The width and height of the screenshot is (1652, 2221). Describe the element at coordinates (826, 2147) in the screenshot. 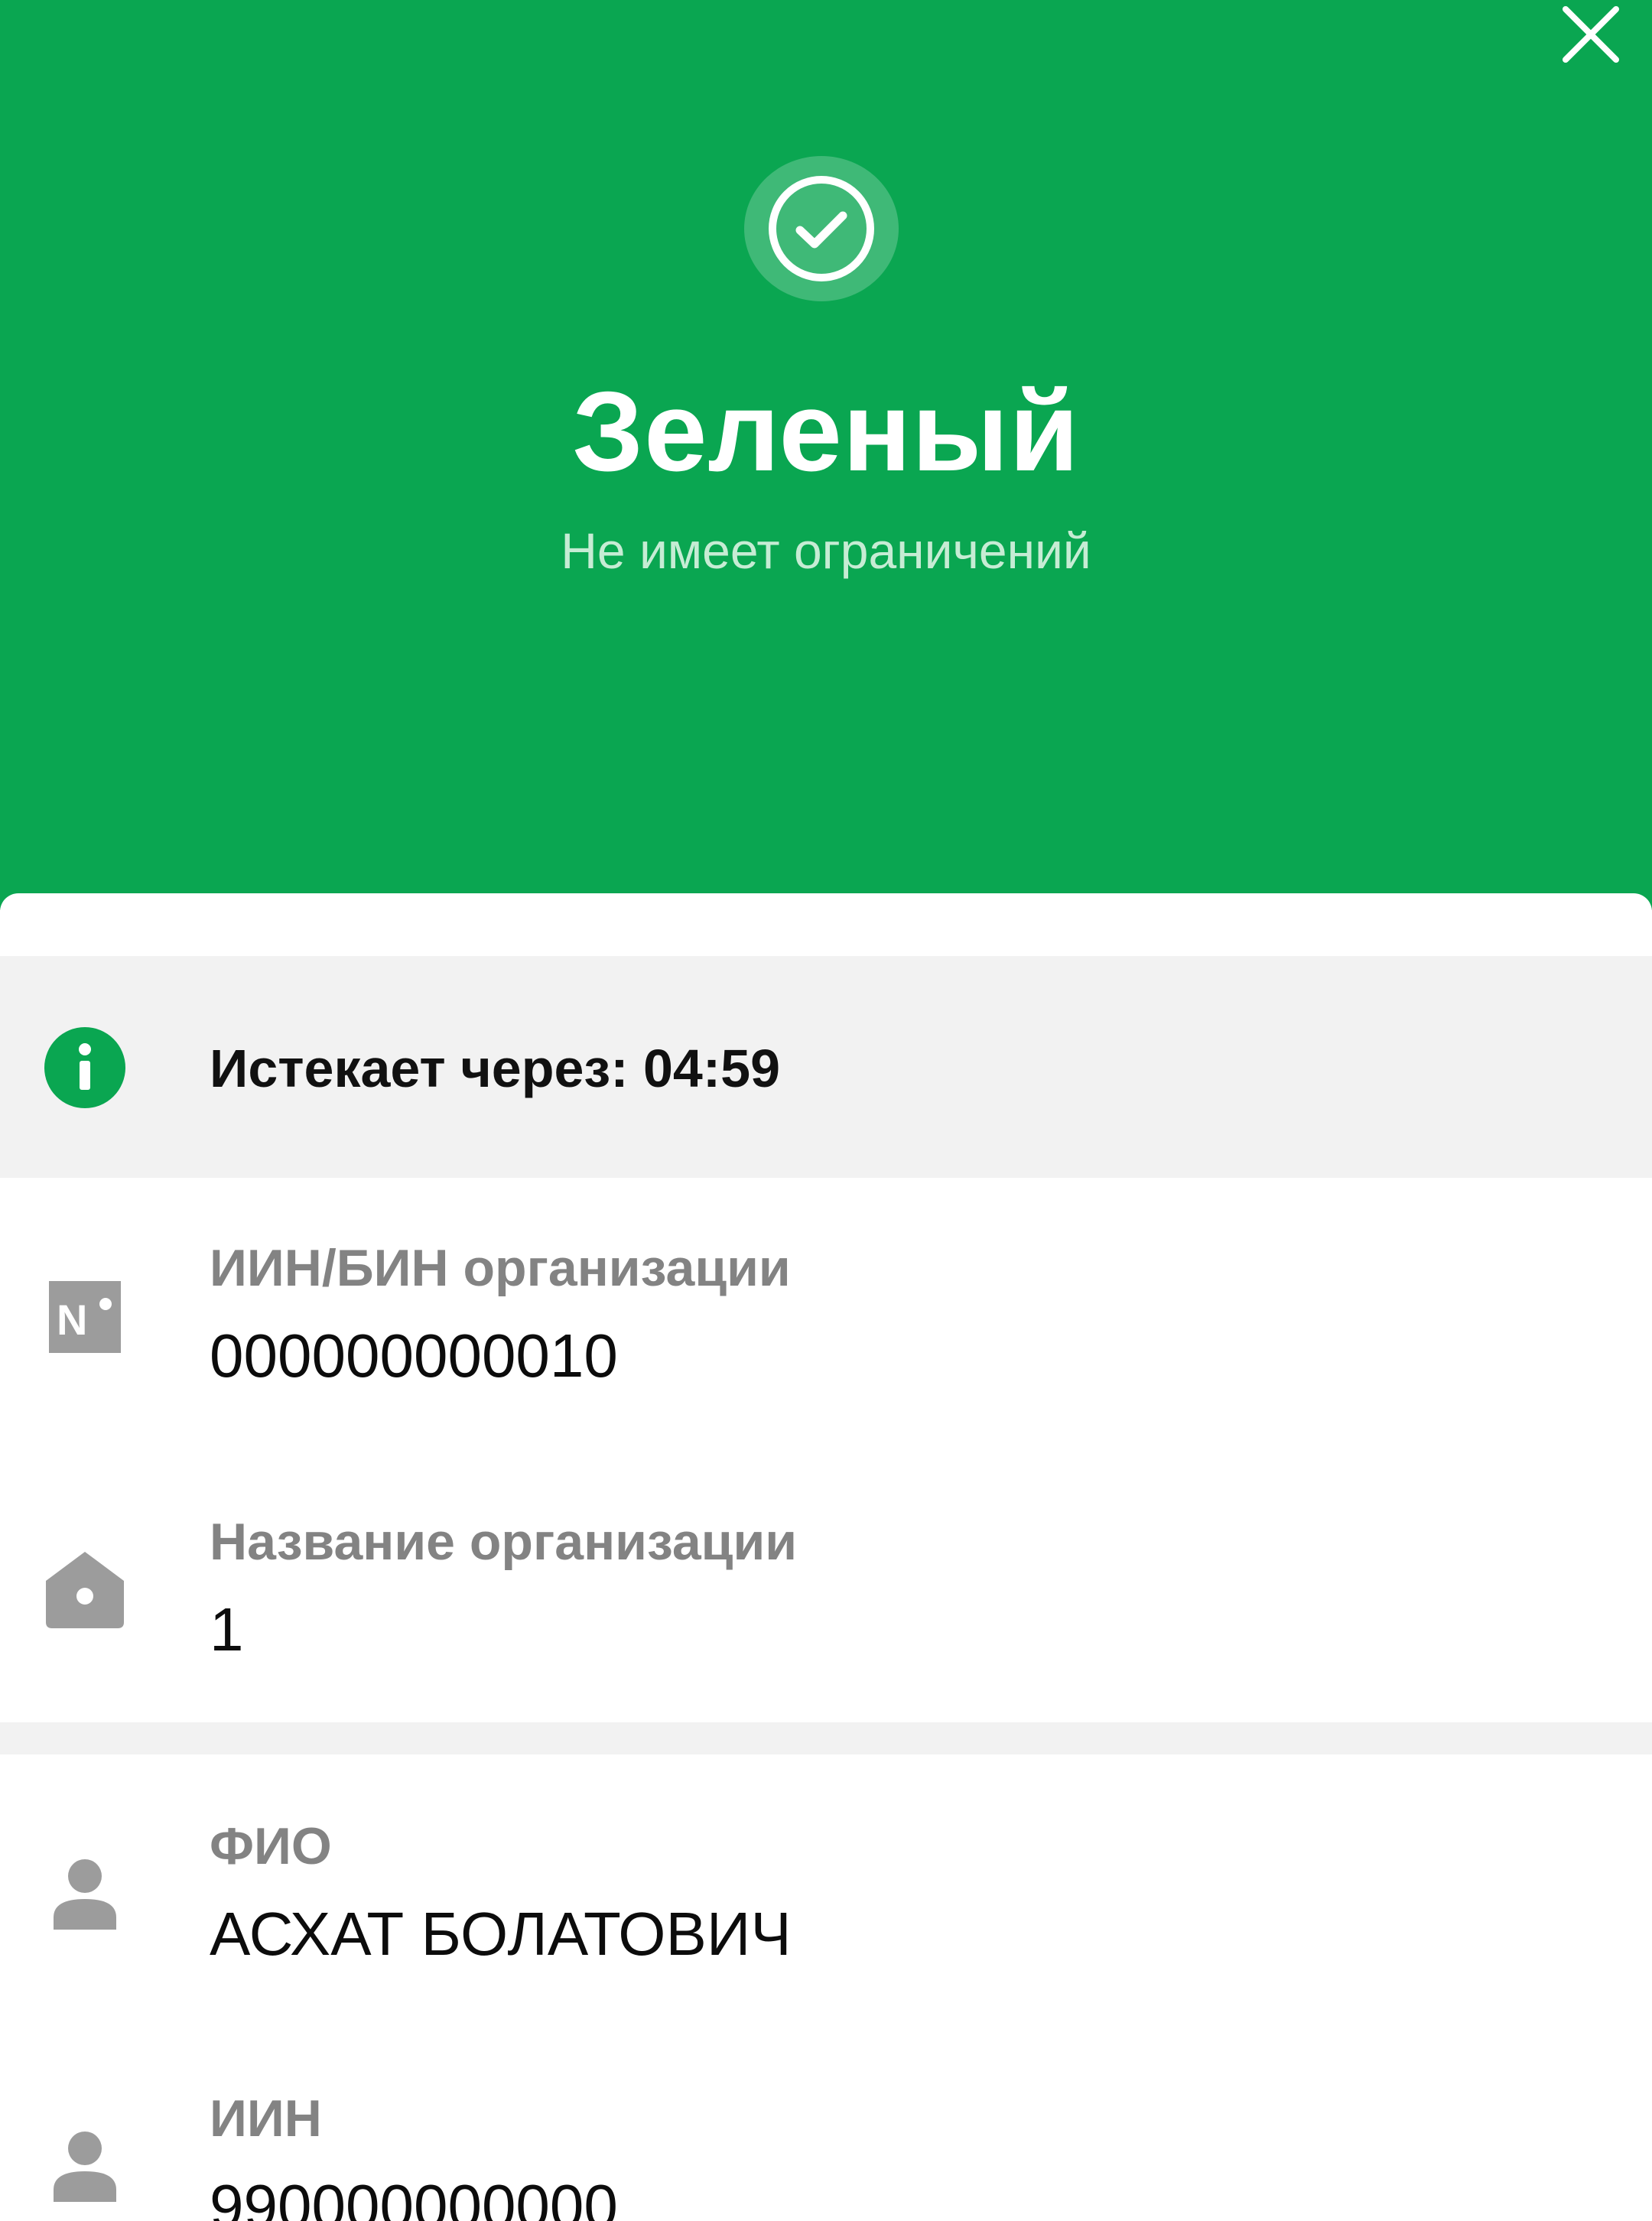

I see `field-iin: ИИН 990000000000` at that location.